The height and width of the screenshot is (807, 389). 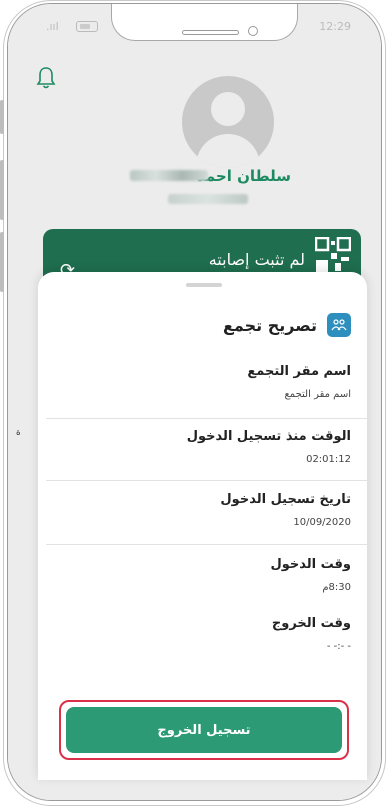 I want to click on sheet-title: تصريح تجمع, so click(x=269, y=325).